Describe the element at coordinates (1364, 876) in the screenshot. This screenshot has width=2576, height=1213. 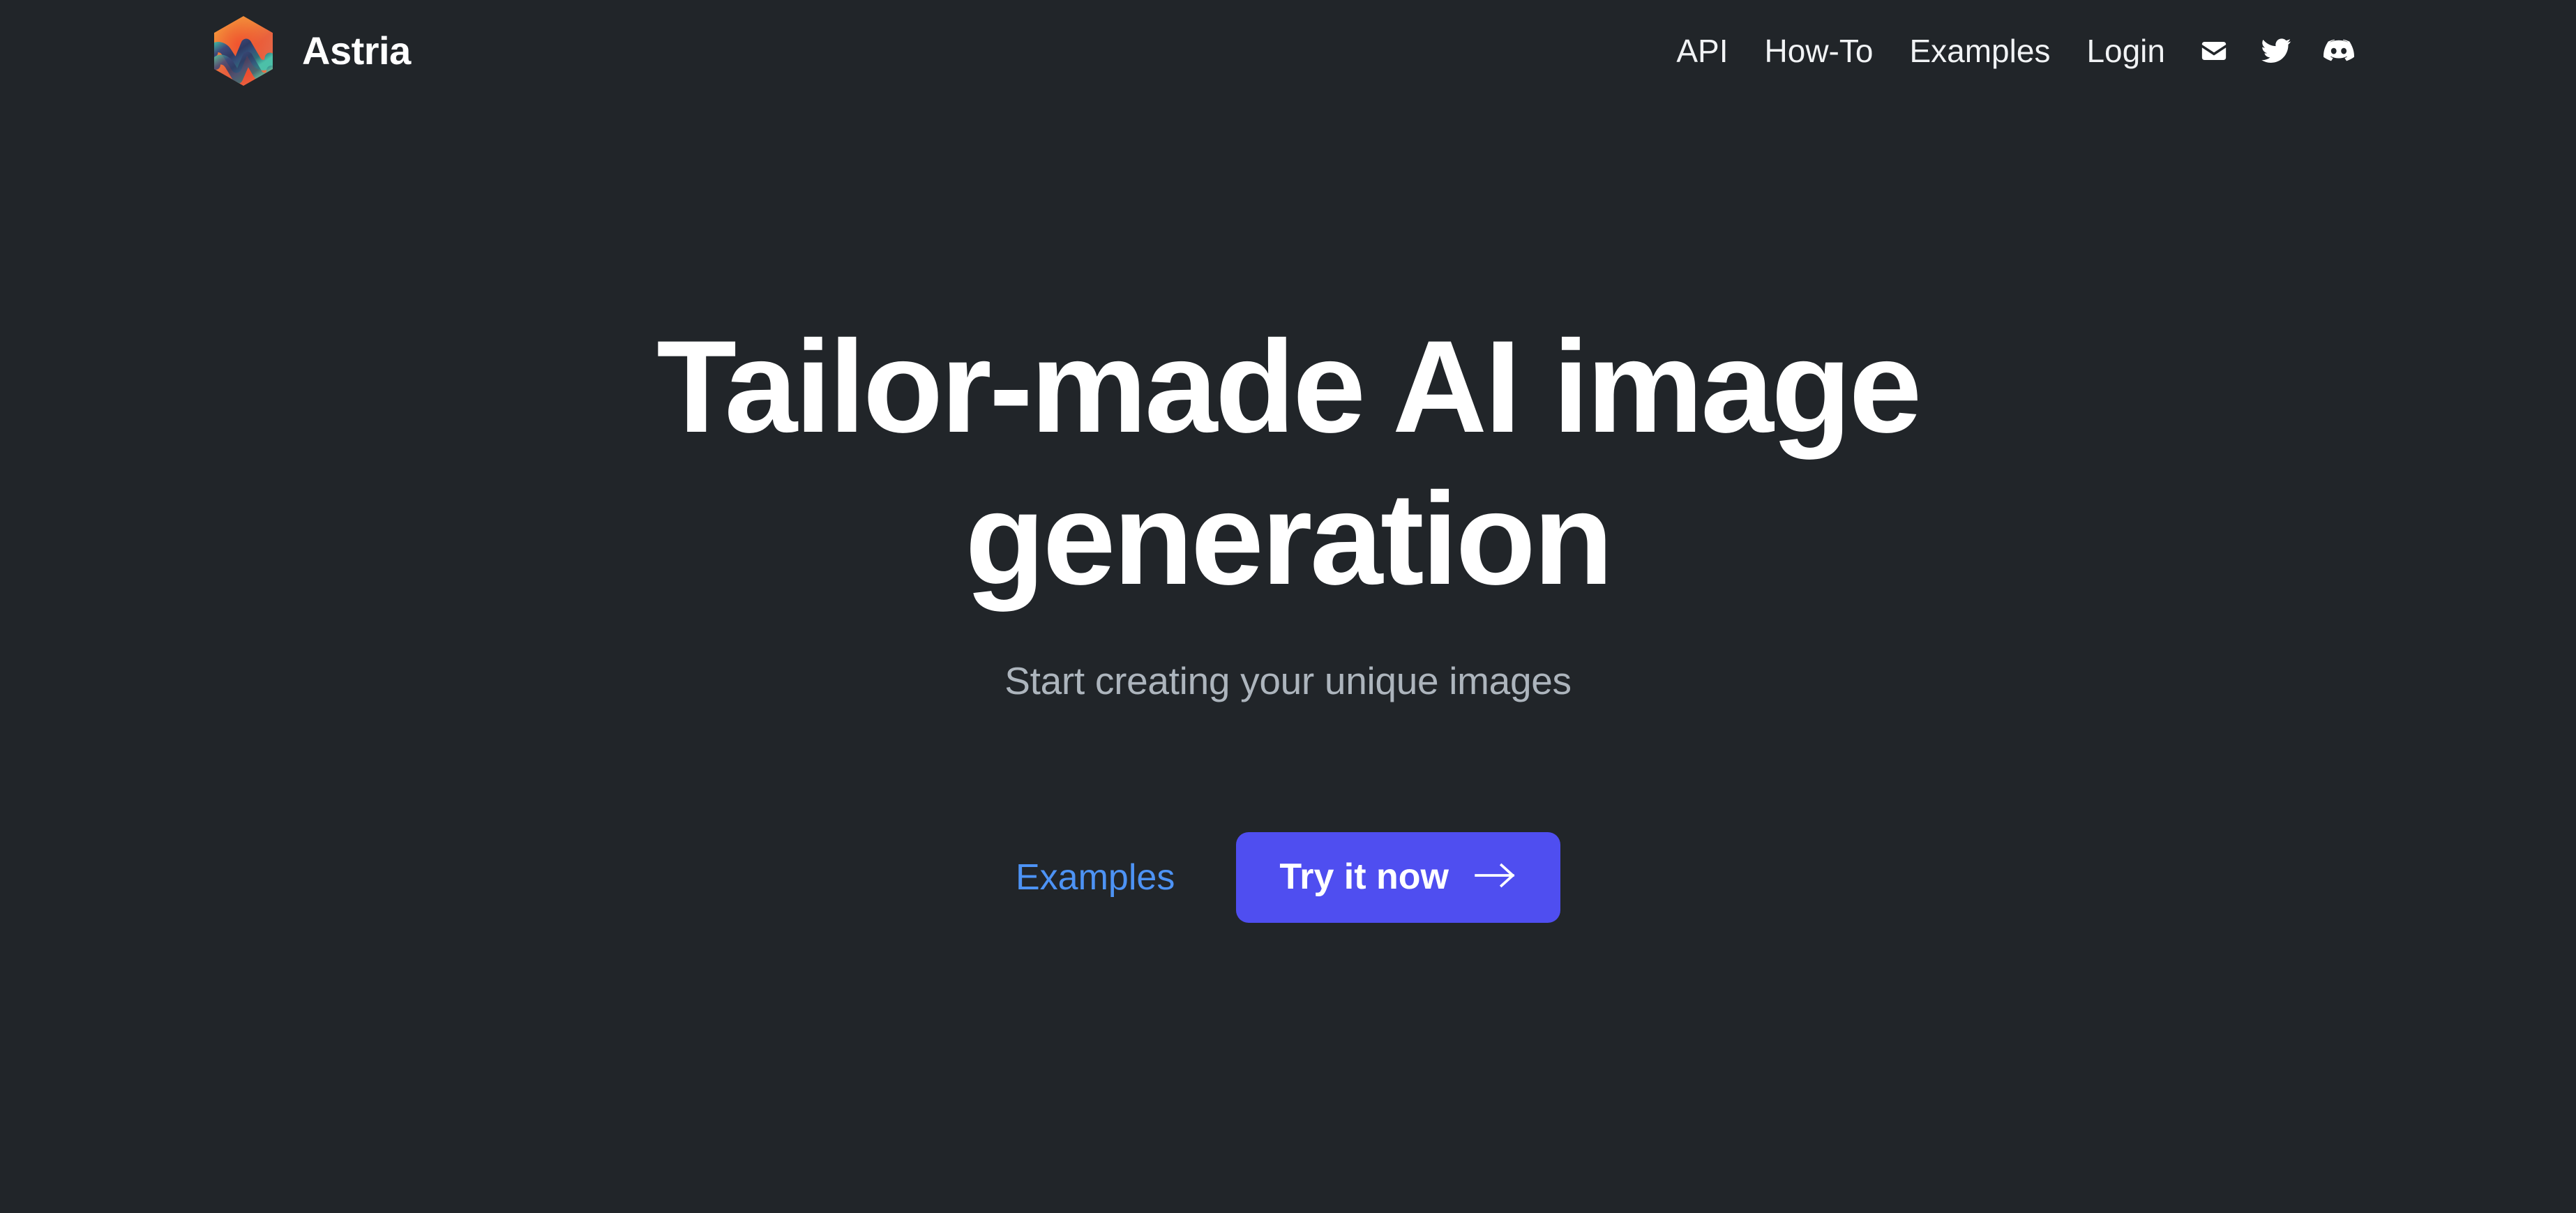
I see `try-it-now-label: Try it now` at that location.